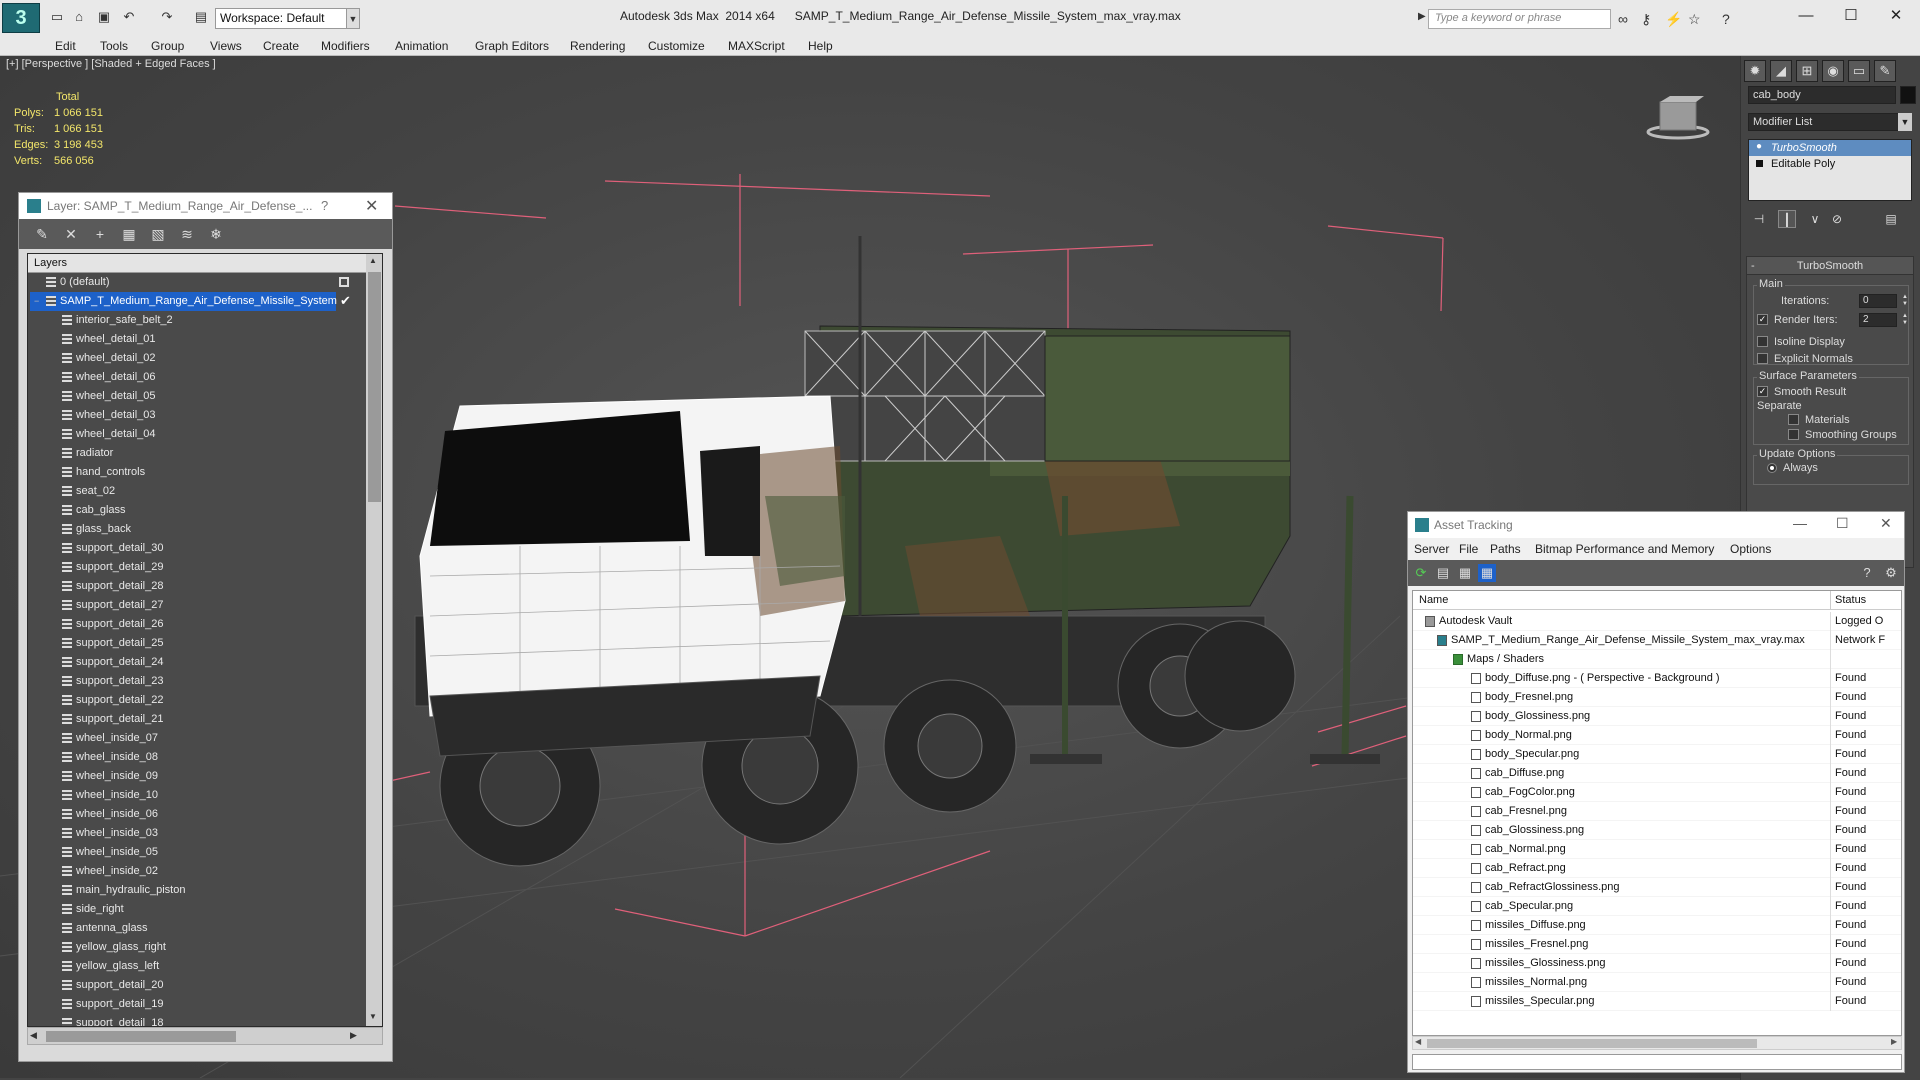  I want to click on layer-object-row: support_detail_23, so click(197, 681).